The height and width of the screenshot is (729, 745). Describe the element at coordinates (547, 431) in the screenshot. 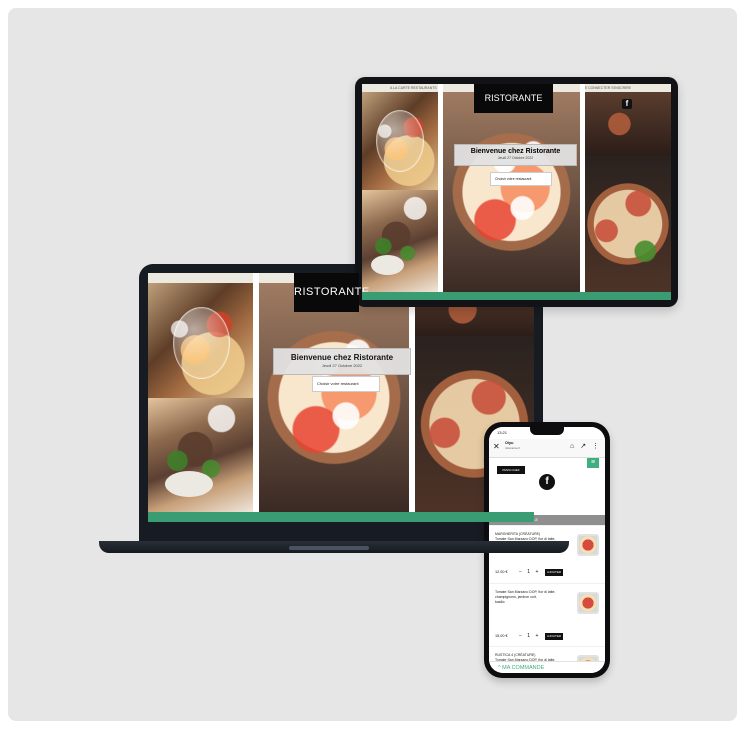

I see `phone-notch` at that location.